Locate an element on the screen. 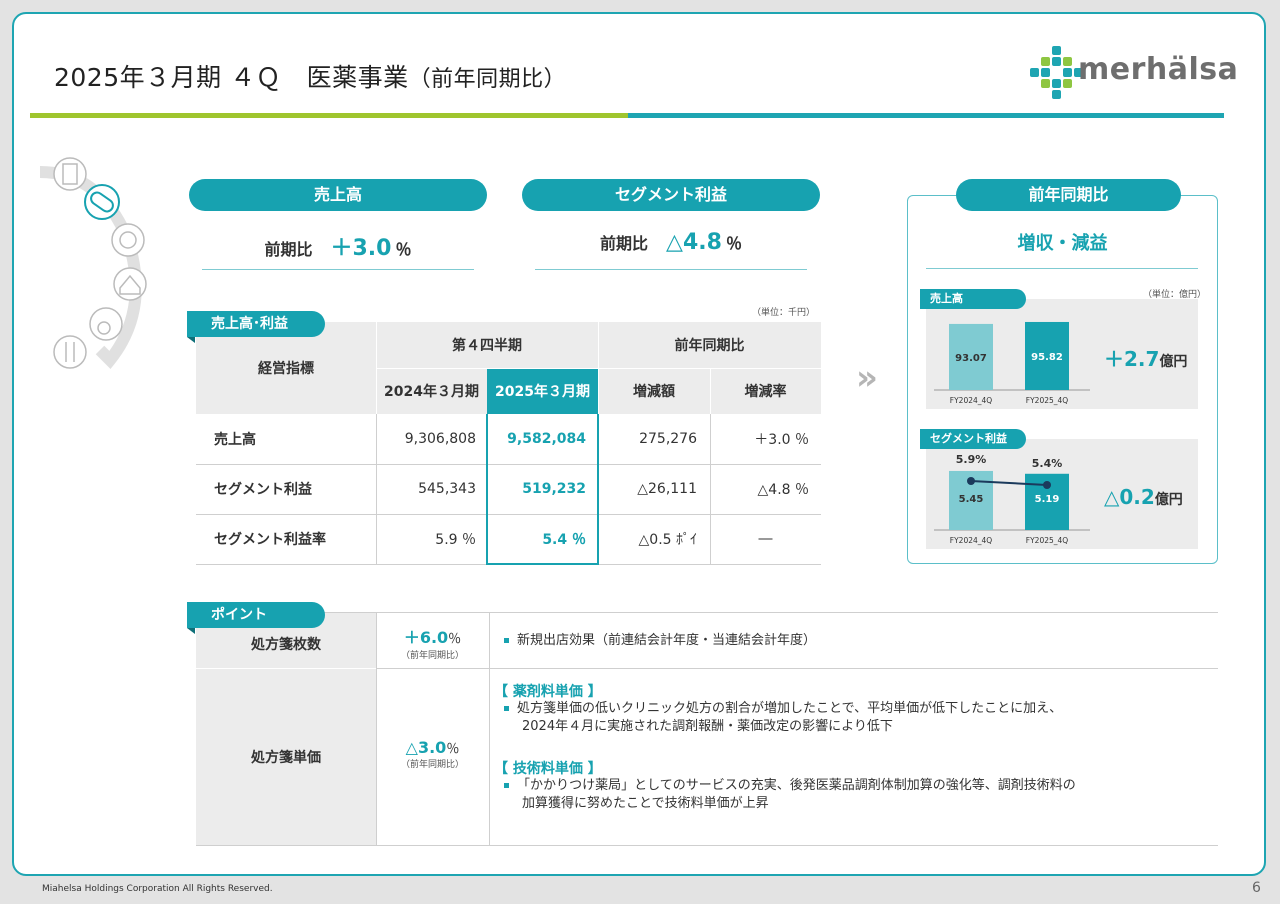  row-2024: 5.9 ％ is located at coordinates (455, 540).